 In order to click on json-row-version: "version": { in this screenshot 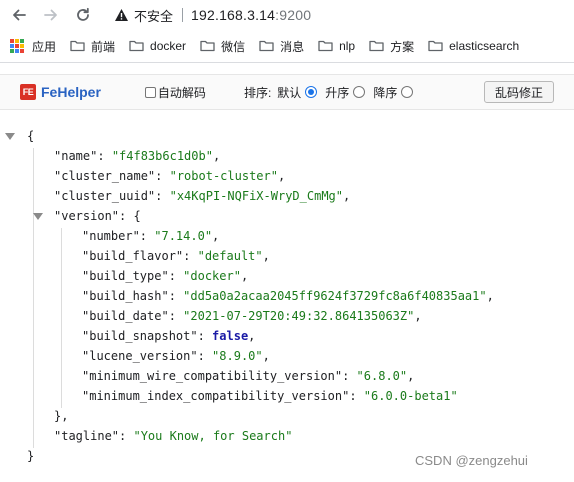, I will do `click(70, 216)`.